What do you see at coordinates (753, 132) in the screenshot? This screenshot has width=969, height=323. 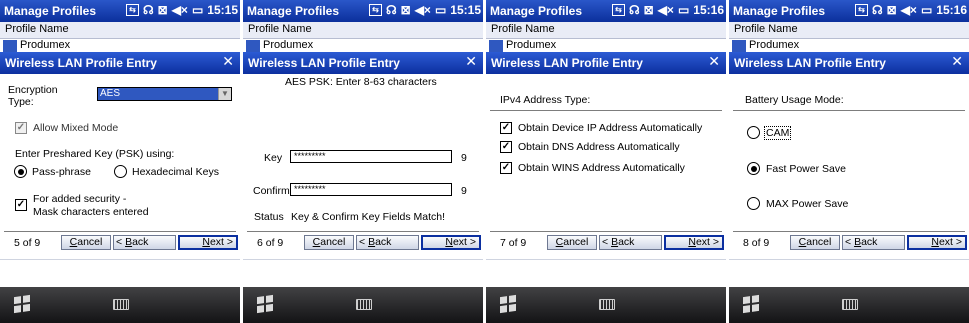 I see `cam-radio` at bounding box center [753, 132].